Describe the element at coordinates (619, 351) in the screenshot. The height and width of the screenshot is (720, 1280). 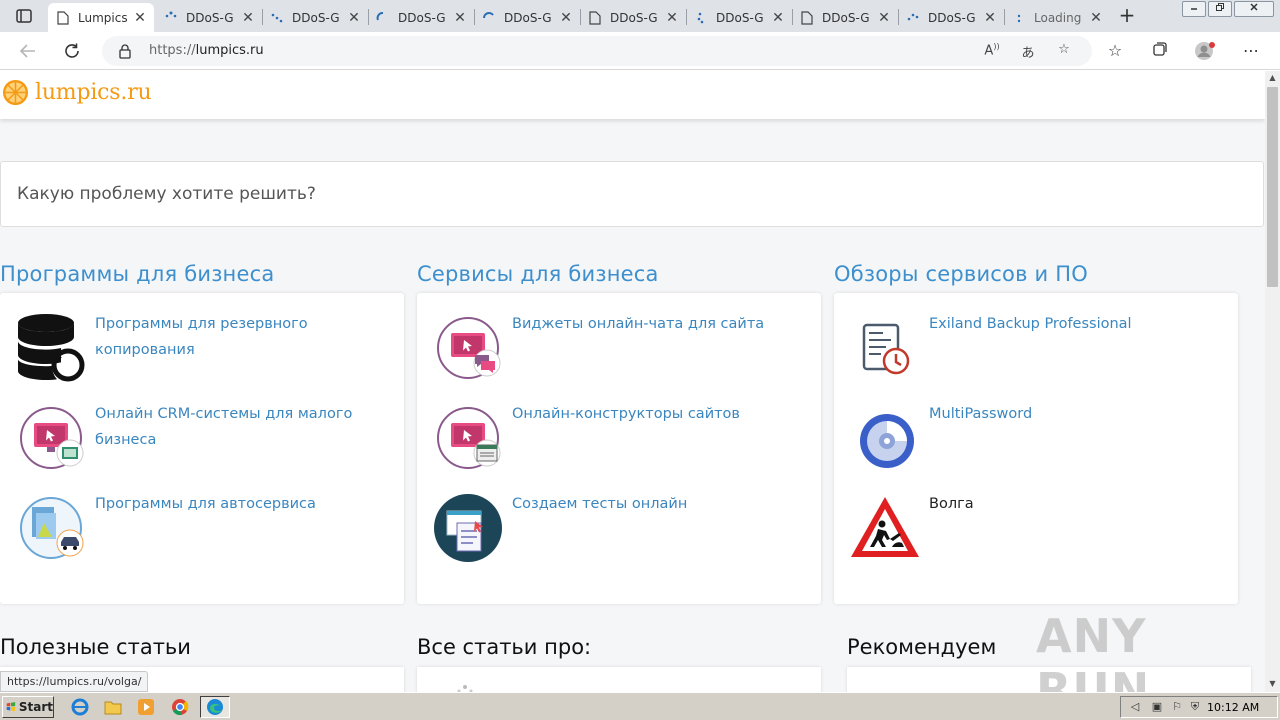
I see `list-item: Виджеты онлайн-чата для сайта` at that location.